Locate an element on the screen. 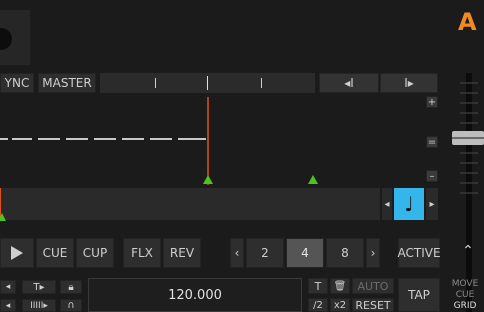 The height and width of the screenshot is (312, 484). pitch-fader-track is located at coordinates (468, 192).